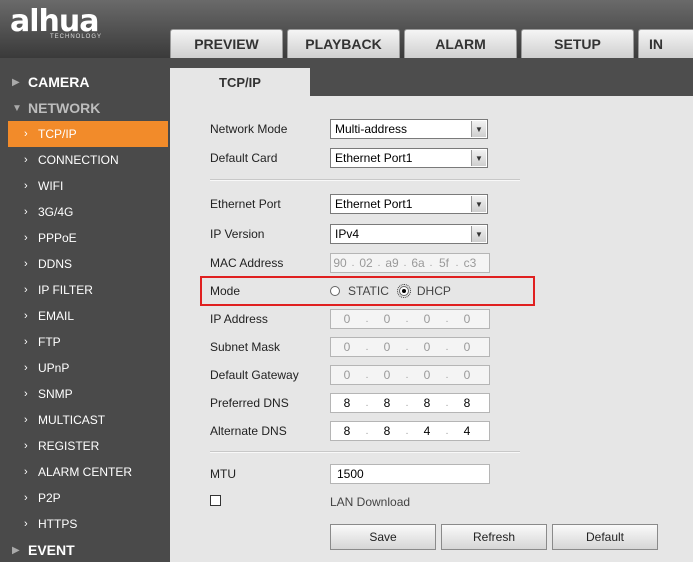  I want to click on network-mode-select: Multi-address ▼, so click(409, 129).